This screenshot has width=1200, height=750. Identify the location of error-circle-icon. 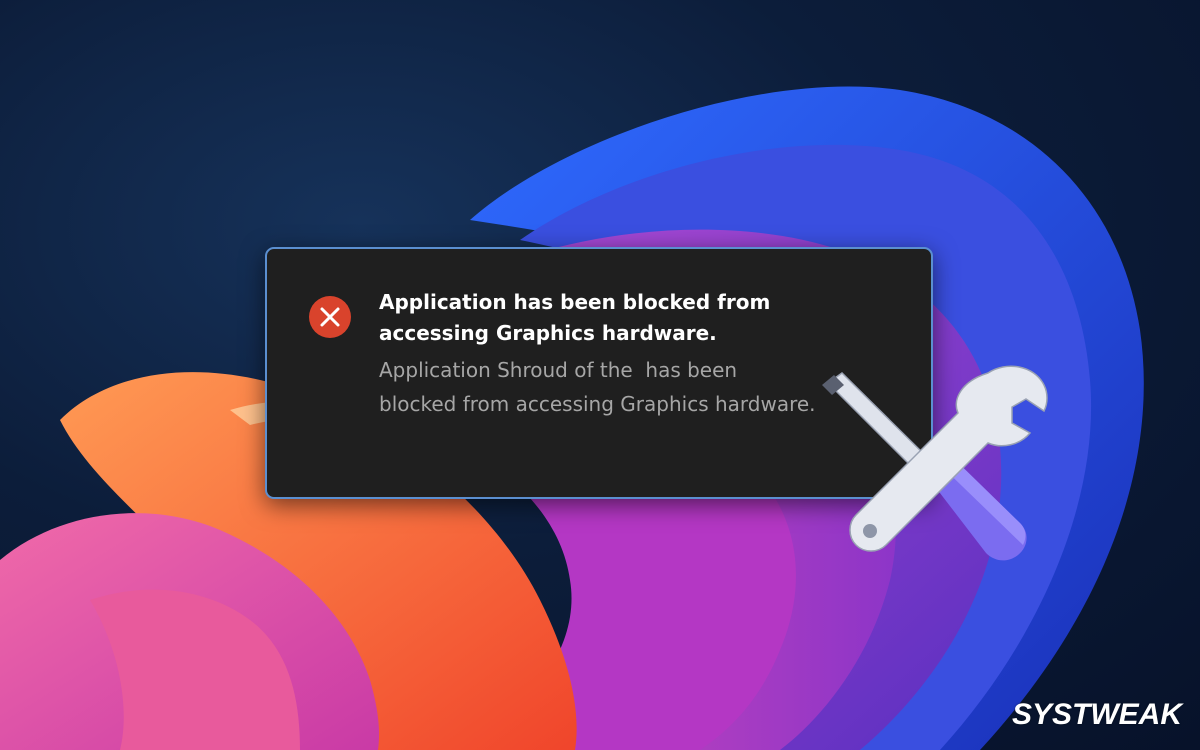
(330, 317).